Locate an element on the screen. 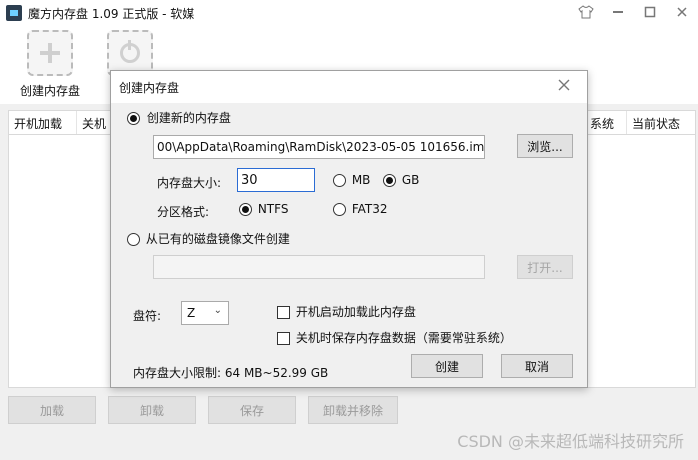  col-autoload: 开机加载 is located at coordinates (43, 122).